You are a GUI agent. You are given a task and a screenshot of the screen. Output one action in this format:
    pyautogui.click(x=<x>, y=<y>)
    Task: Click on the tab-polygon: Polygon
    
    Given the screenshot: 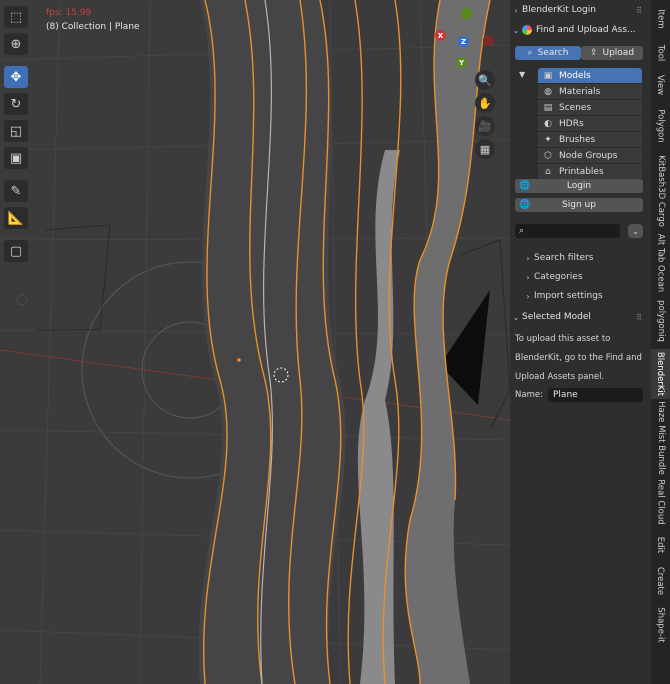 What is the action you would take?
    pyautogui.click(x=660, y=126)
    